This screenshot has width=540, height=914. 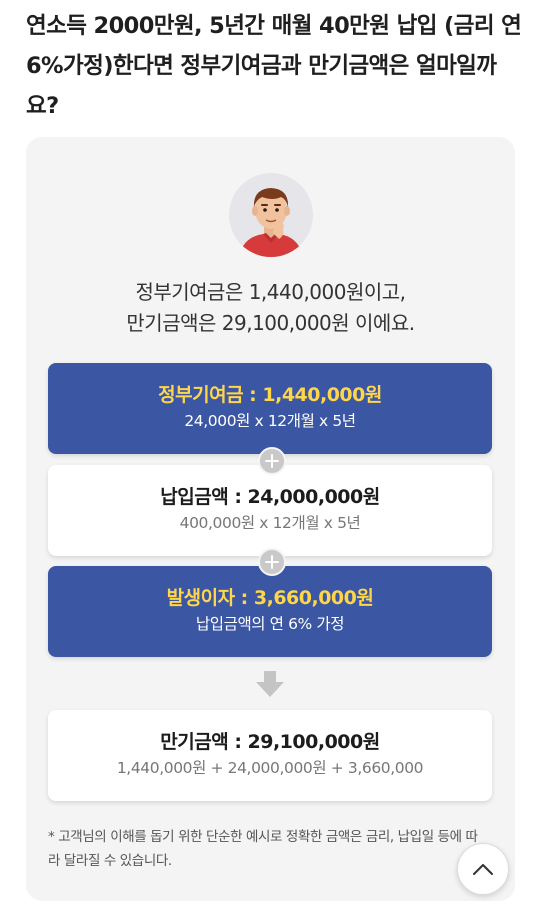 What do you see at coordinates (270, 421) in the screenshot?
I see `box-subtitle: 24,000원 x 12개월 x 5년` at bounding box center [270, 421].